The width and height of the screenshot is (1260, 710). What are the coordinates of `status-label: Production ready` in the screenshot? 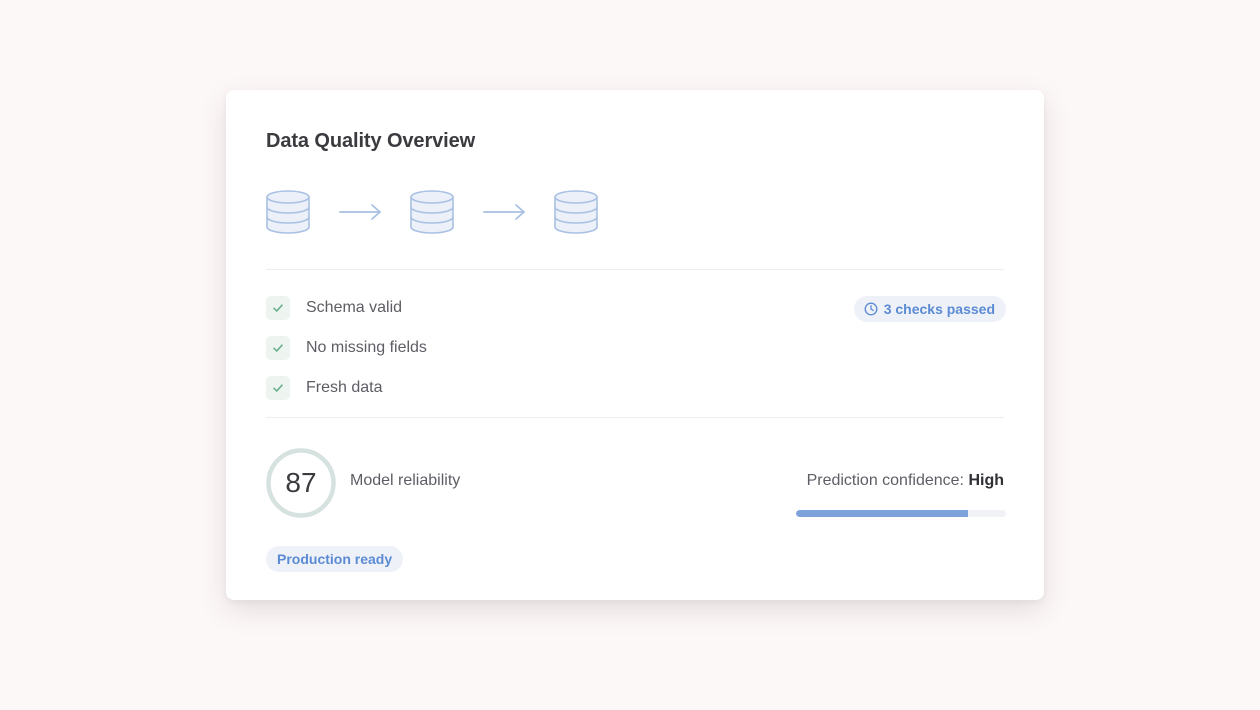 It's located at (335, 559).